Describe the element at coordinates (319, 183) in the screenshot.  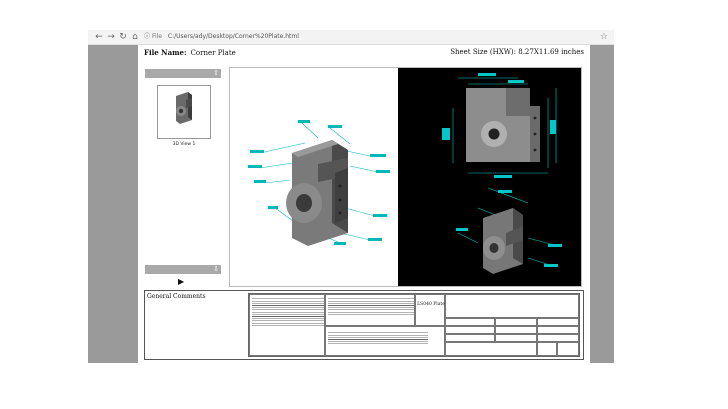
I see `isometric-view` at that location.